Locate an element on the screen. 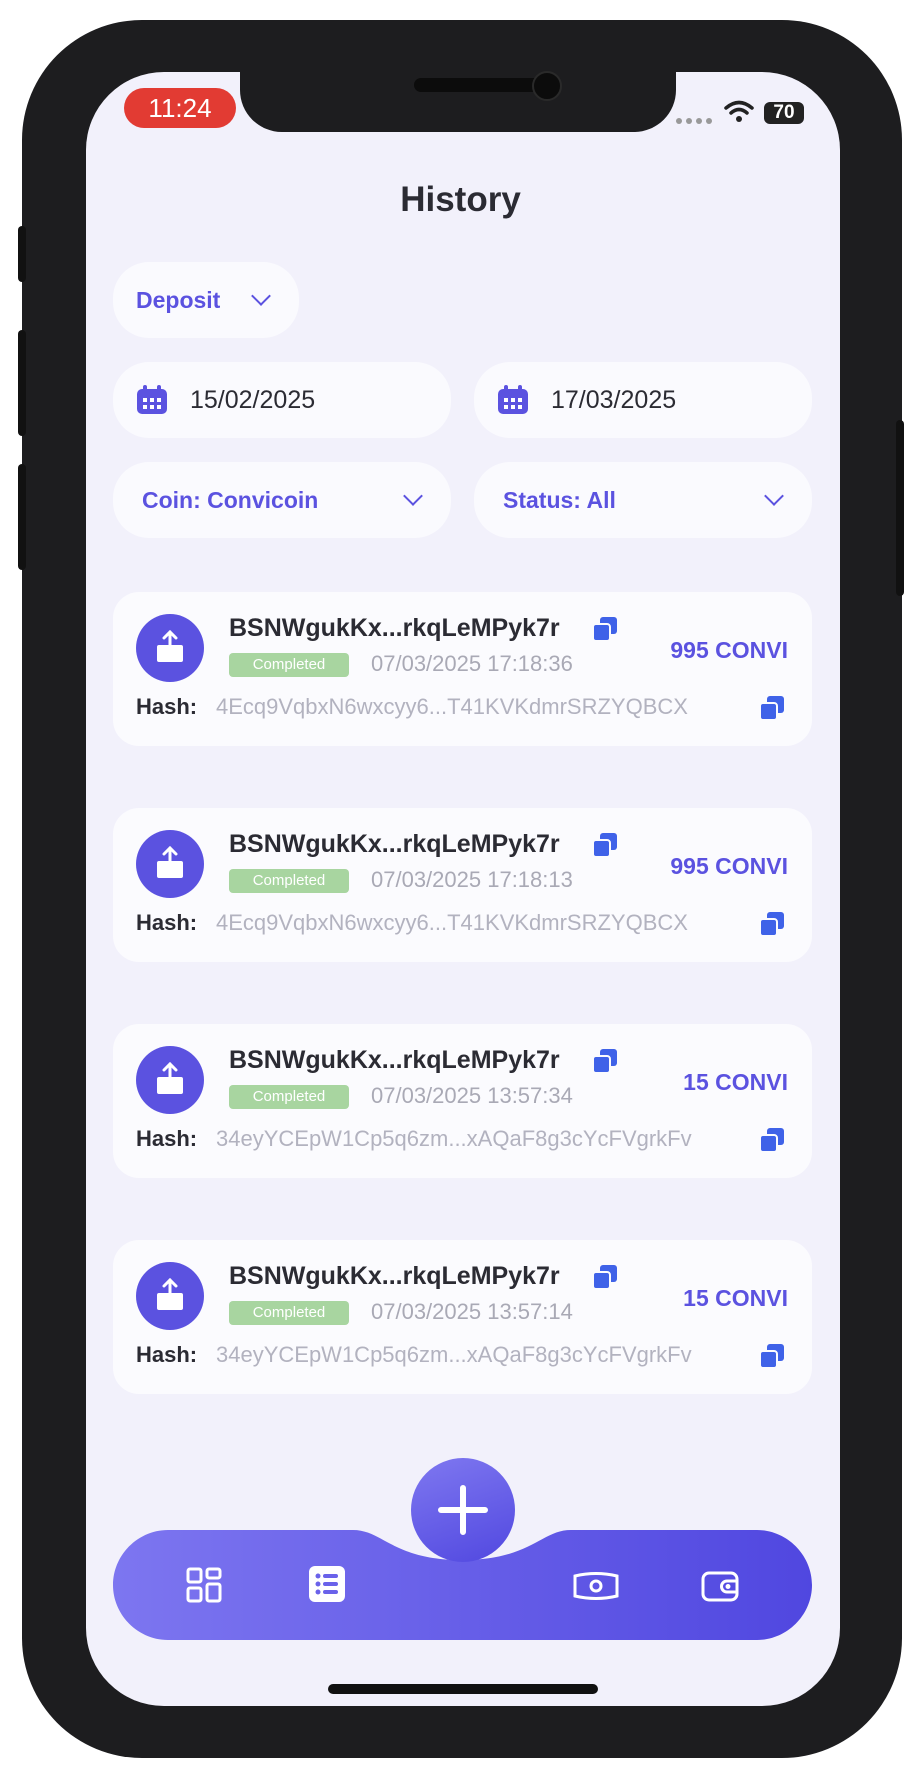 The width and height of the screenshot is (921, 1778). power-button is located at coordinates (900, 508).